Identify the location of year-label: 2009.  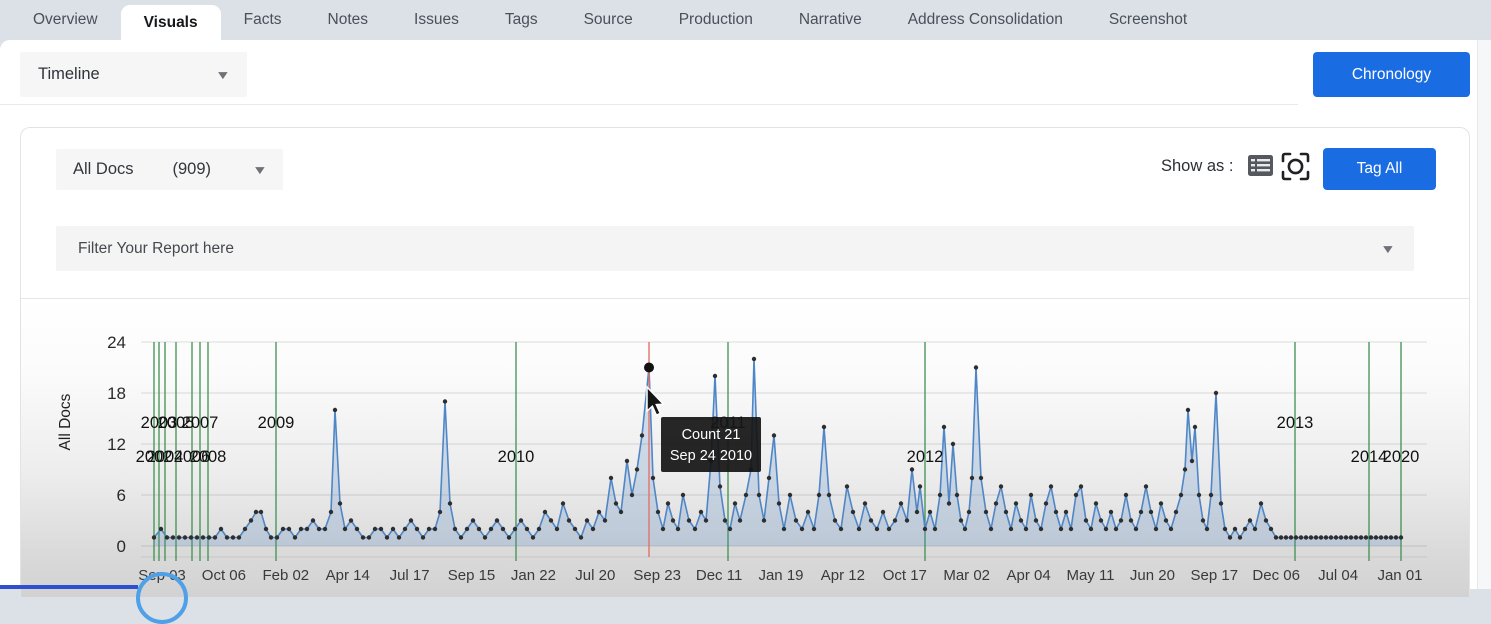
(276, 423).